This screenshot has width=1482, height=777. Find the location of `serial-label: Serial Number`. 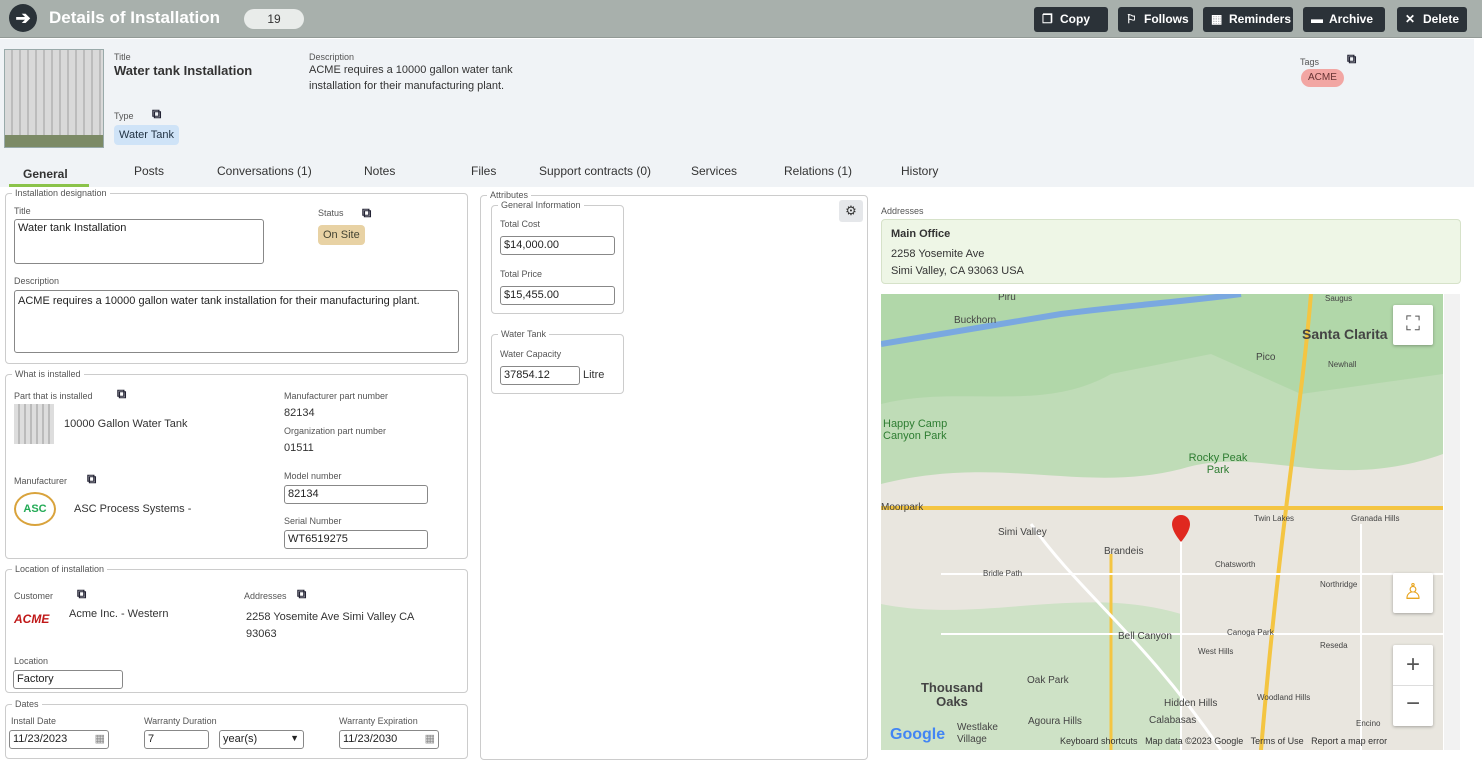

serial-label: Serial Number is located at coordinates (313, 521).